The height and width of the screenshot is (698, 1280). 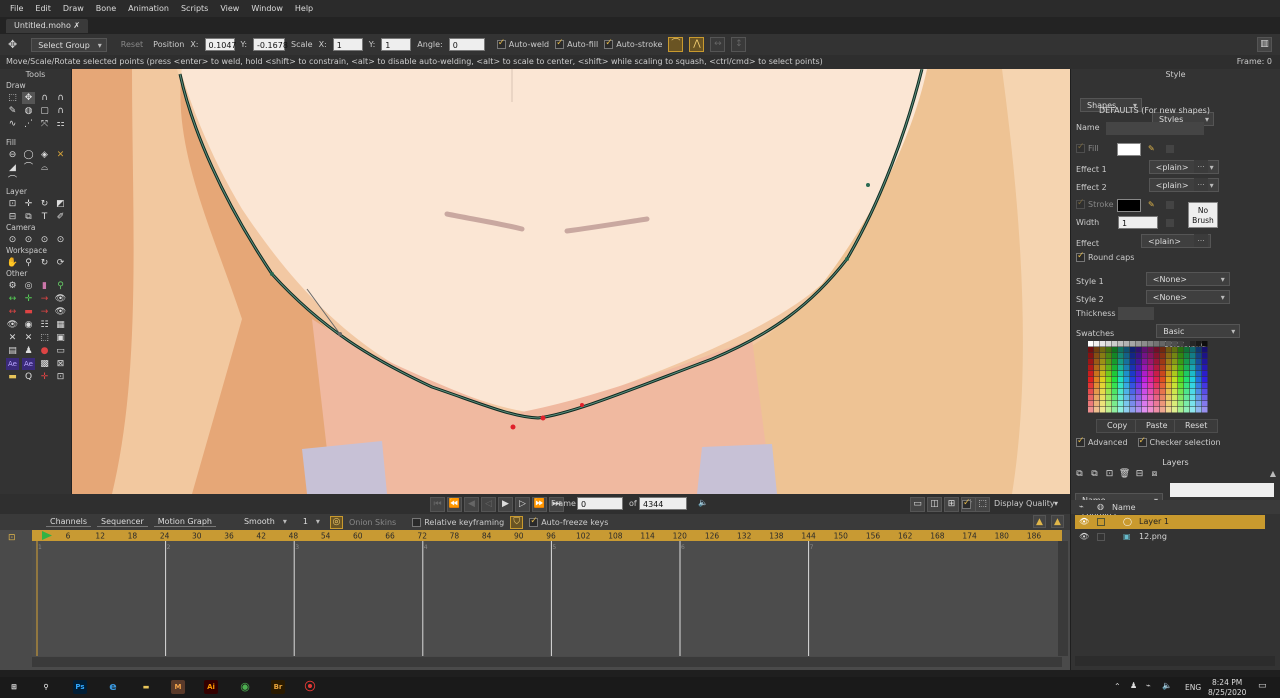 I want to click on target-icon: ✛, so click(x=28, y=299).